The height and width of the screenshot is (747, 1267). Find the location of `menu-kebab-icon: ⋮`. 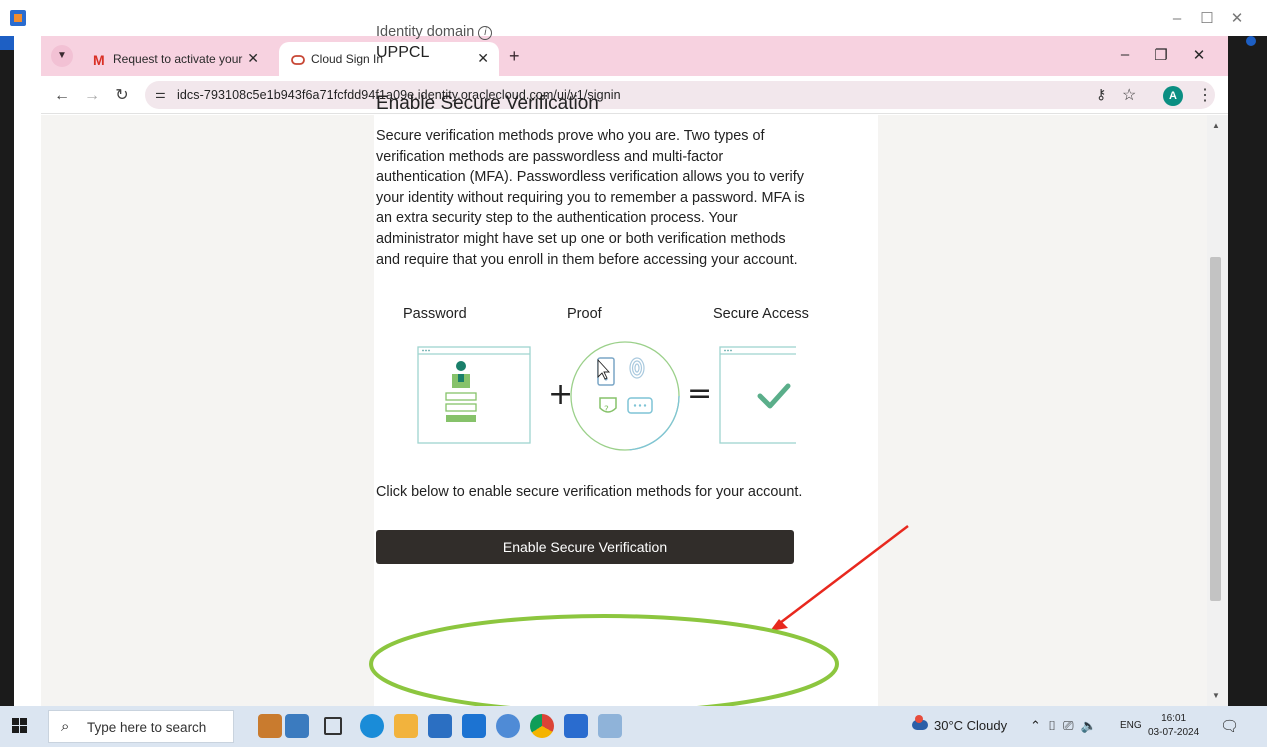

menu-kebab-icon: ⋮ is located at coordinates (1205, 95).